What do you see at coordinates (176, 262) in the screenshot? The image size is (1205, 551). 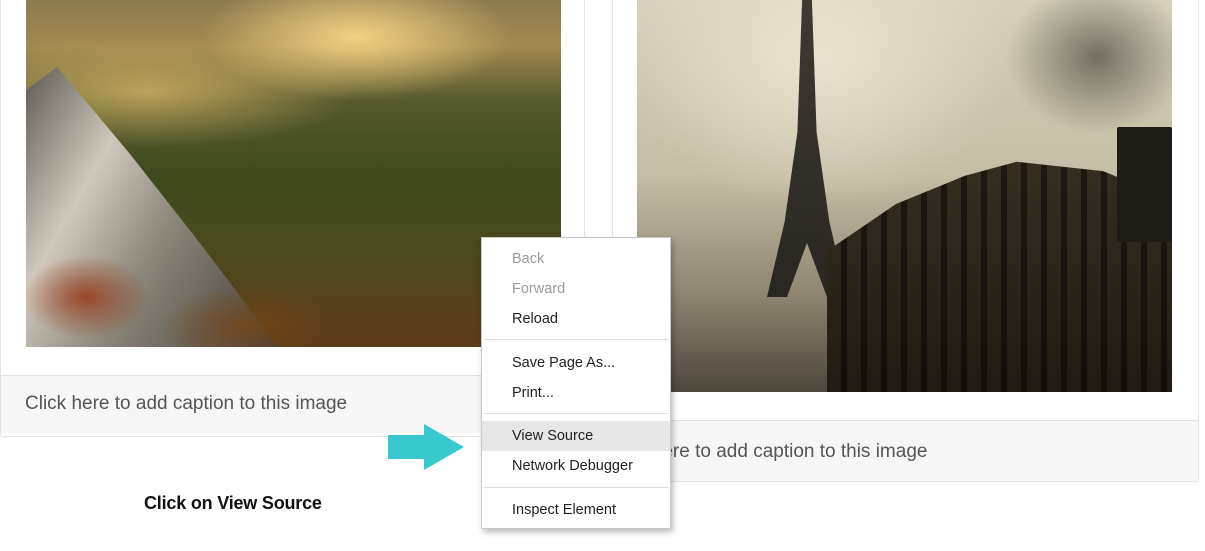 I see `autumn-foliage` at bounding box center [176, 262].